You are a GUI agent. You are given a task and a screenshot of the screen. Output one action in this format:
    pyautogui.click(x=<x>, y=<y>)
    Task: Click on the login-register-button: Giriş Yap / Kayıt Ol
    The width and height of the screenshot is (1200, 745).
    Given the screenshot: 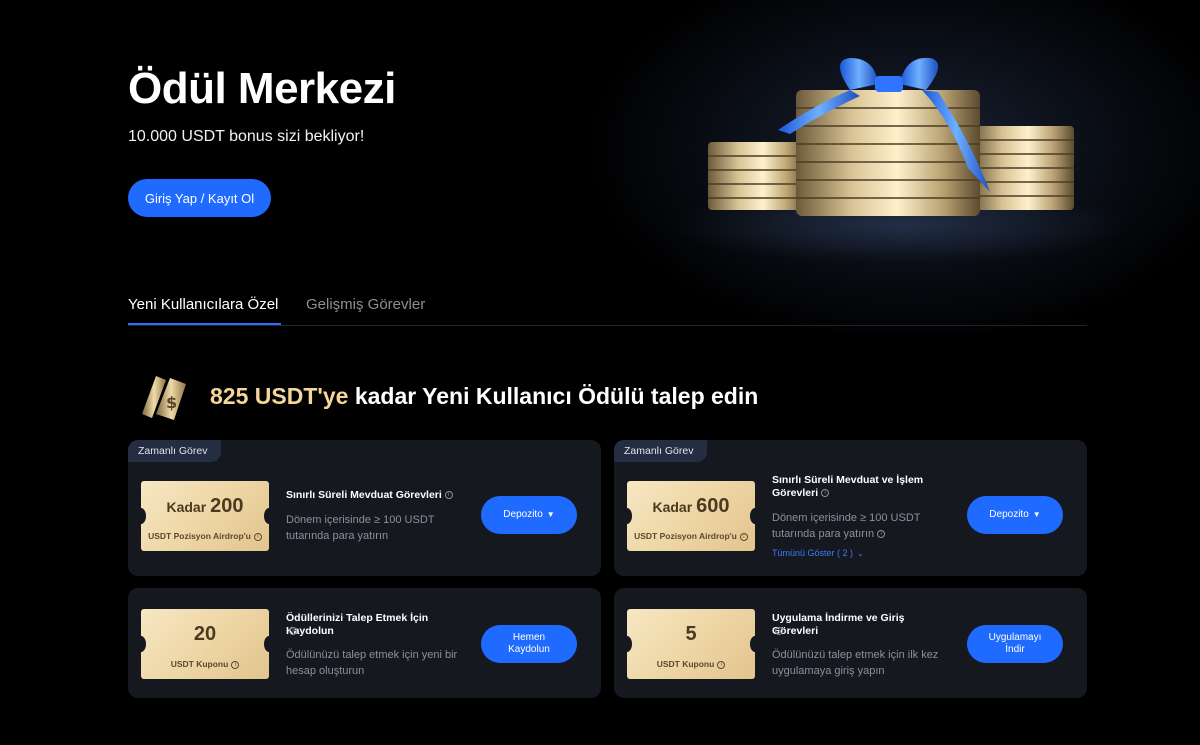 What is the action you would take?
    pyautogui.click(x=199, y=198)
    